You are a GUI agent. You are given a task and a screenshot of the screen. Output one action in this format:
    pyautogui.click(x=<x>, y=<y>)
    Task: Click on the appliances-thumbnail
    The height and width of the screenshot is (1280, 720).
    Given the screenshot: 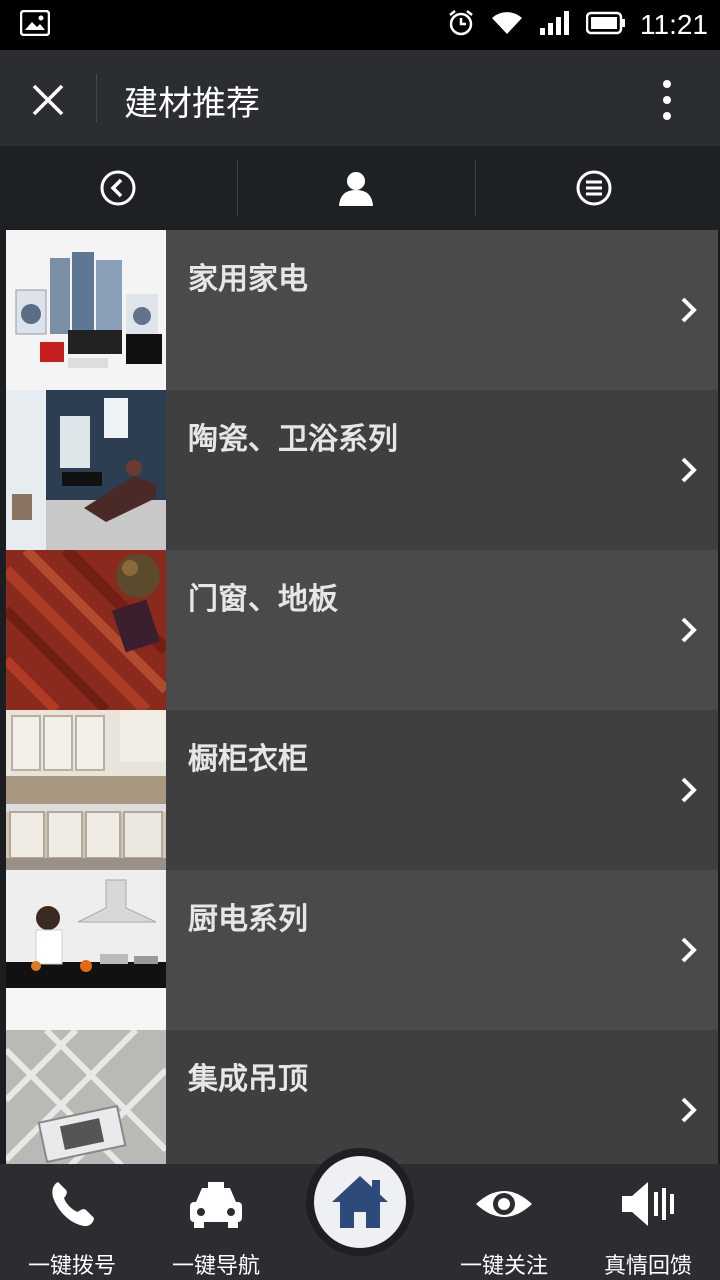 What is the action you would take?
    pyautogui.click(x=86, y=310)
    